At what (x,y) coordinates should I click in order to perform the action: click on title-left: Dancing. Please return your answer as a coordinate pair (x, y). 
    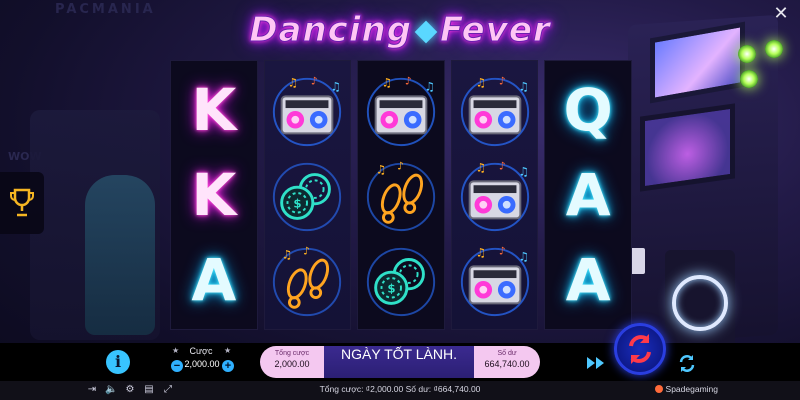
    Looking at the image, I should click on (331, 30).